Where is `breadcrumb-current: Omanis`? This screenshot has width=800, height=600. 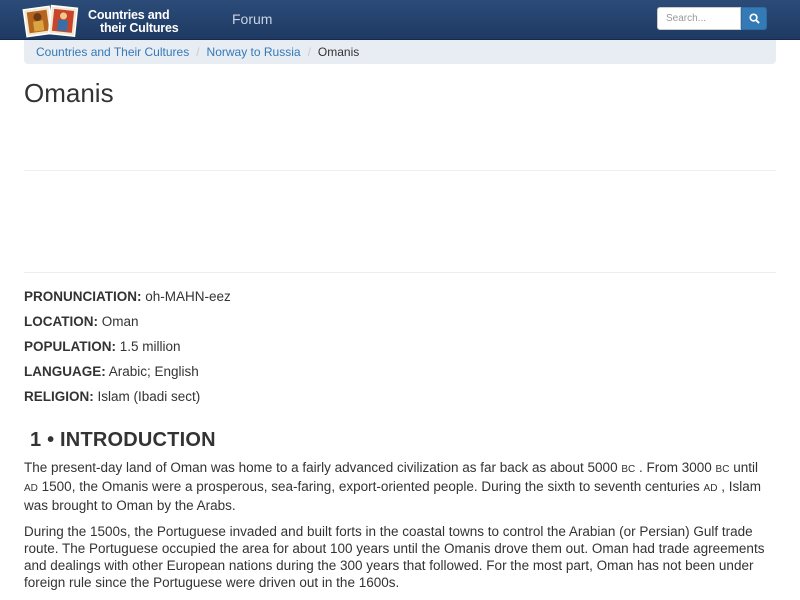 breadcrumb-current: Omanis is located at coordinates (338, 52).